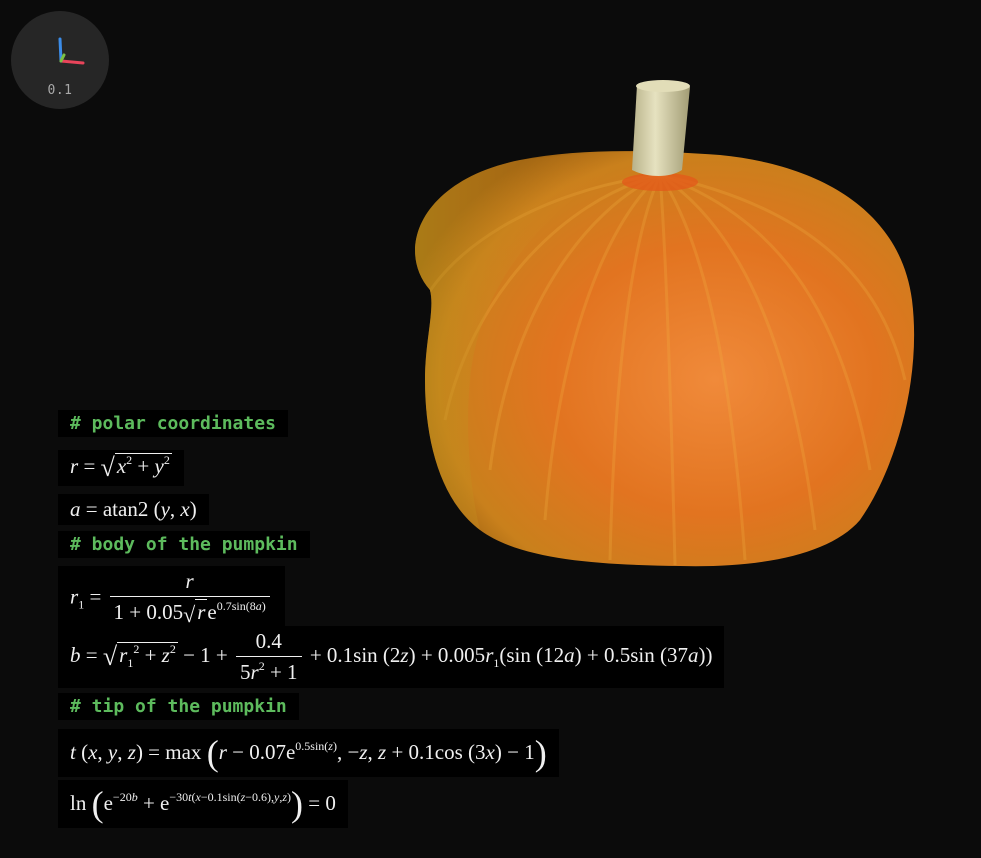  Describe the element at coordinates (178, 706) in the screenshot. I see `comment-tip: # tip of the pumpkin` at that location.